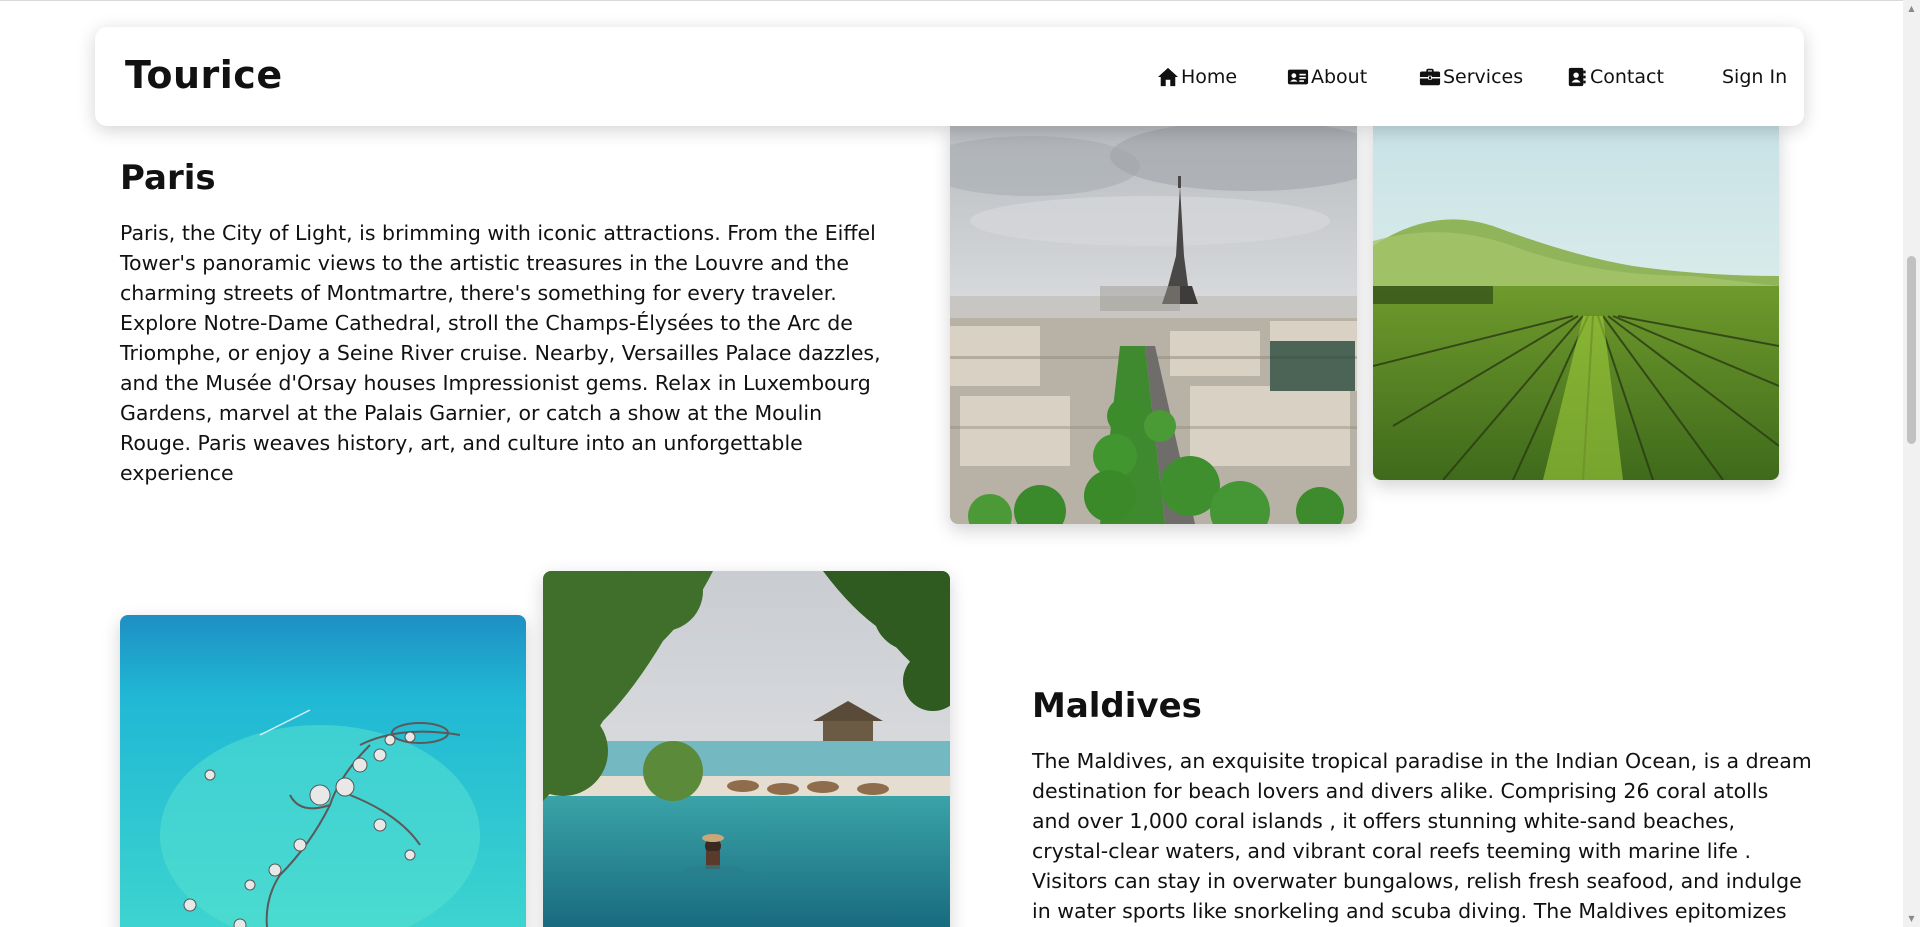 The height and width of the screenshot is (927, 1920). What do you see at coordinates (1627, 77) in the screenshot?
I see `nav-contact-label: Contact` at bounding box center [1627, 77].